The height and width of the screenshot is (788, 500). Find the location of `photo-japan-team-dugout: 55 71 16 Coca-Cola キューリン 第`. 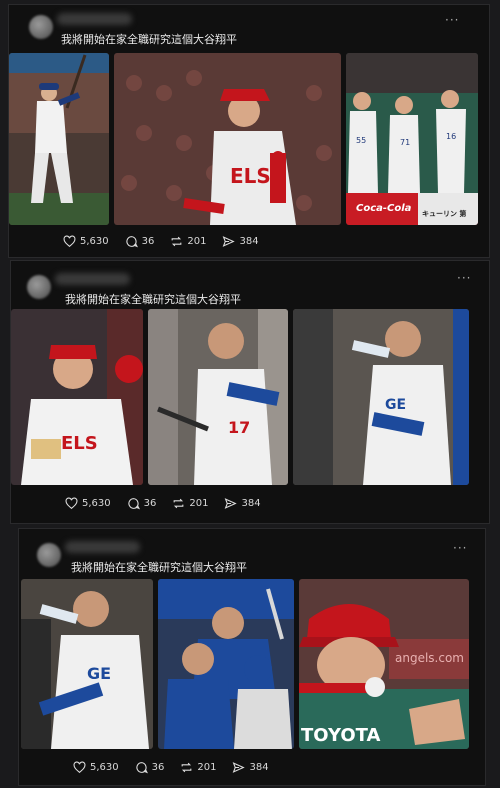

photo-japan-team-dugout: 55 71 16 Coca-Cola キューリン 第 is located at coordinates (412, 139).